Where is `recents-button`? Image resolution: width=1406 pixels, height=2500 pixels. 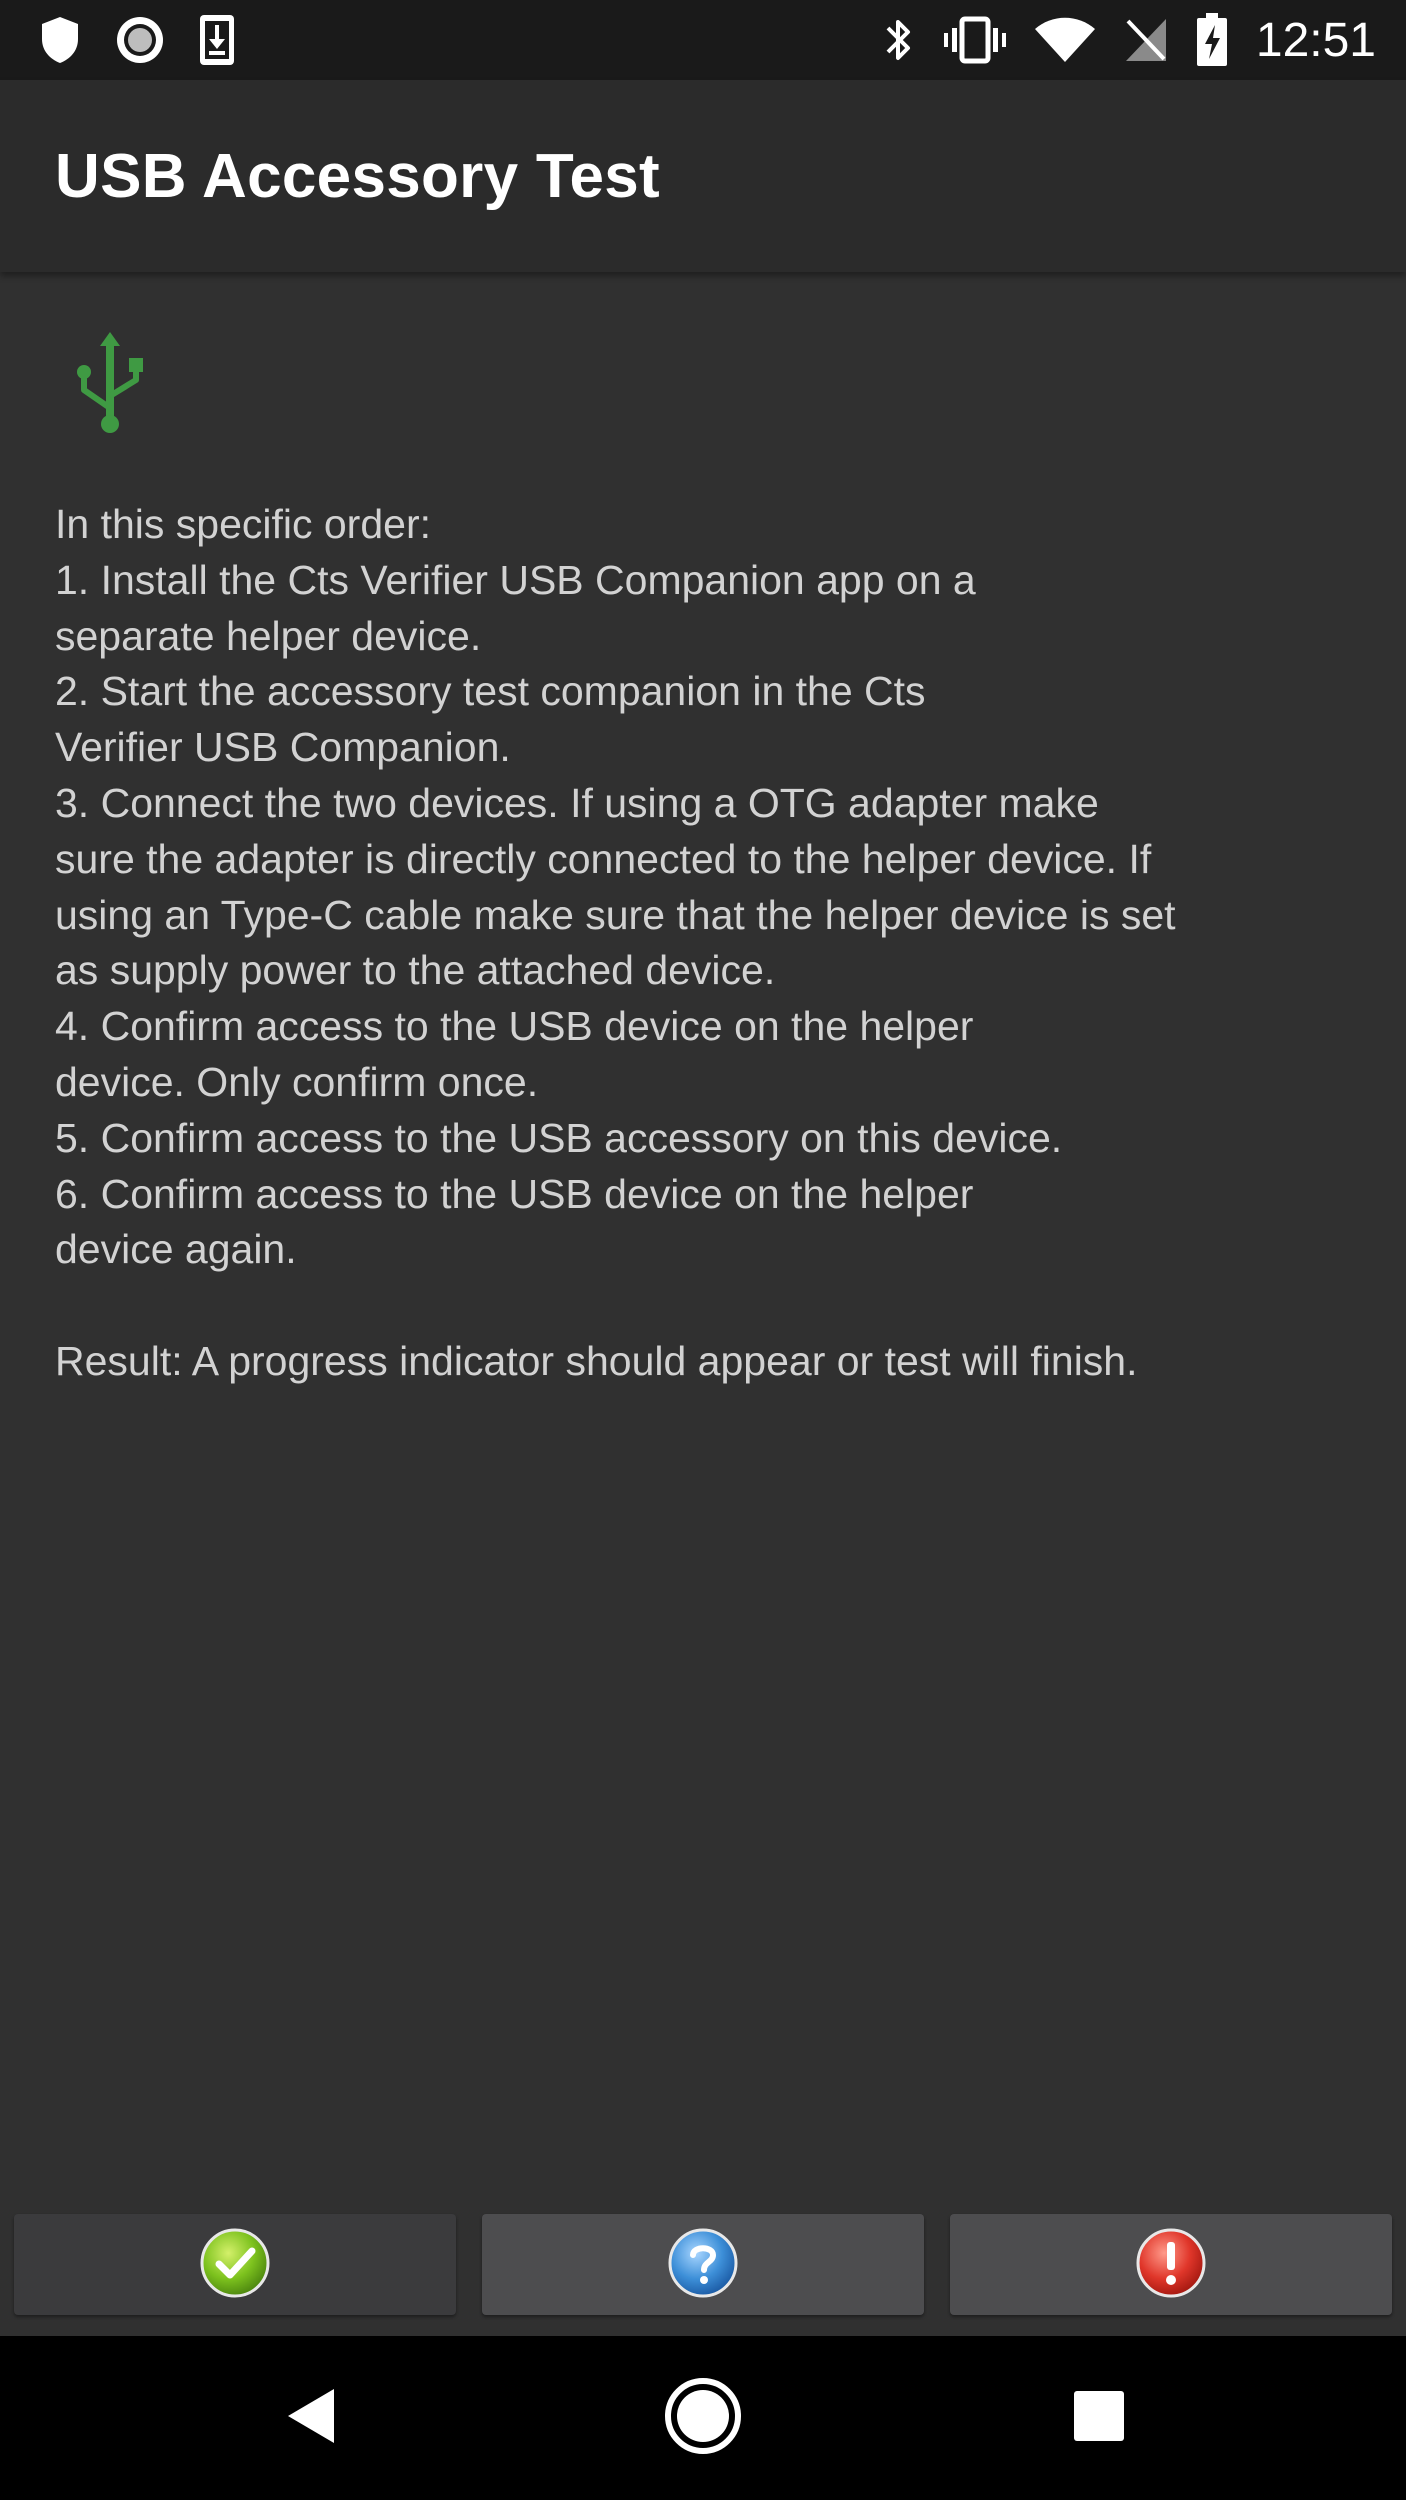 recents-button is located at coordinates (1099, 2418).